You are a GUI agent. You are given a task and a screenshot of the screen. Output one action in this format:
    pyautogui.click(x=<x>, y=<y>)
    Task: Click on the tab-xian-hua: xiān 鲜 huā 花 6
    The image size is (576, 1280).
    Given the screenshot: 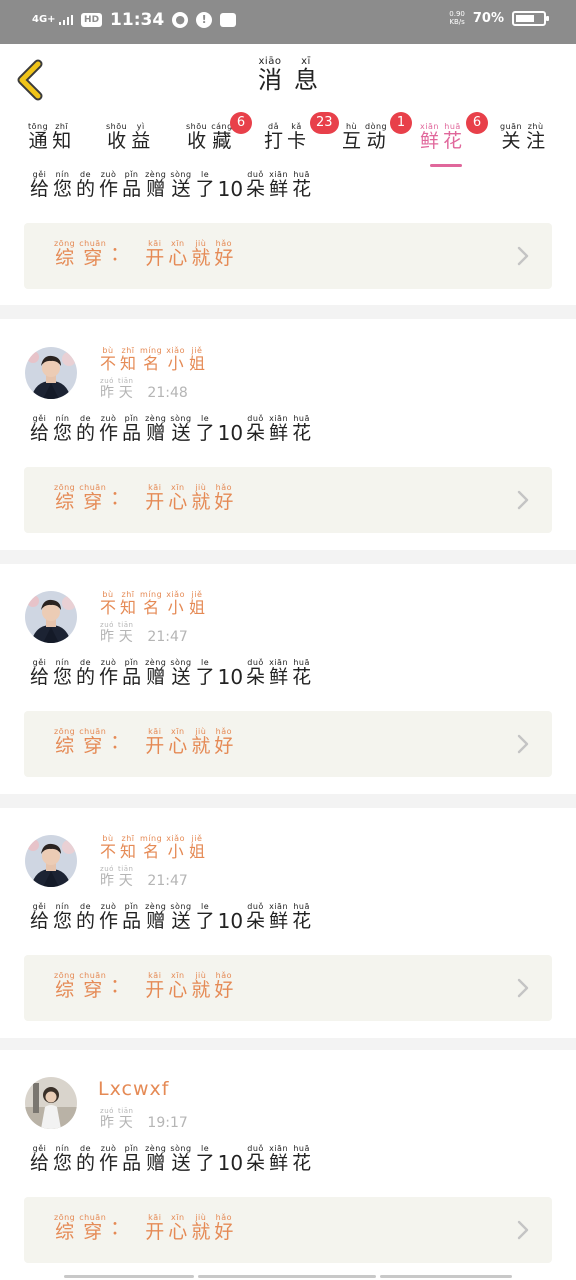 What is the action you would take?
    pyautogui.click(x=453, y=132)
    